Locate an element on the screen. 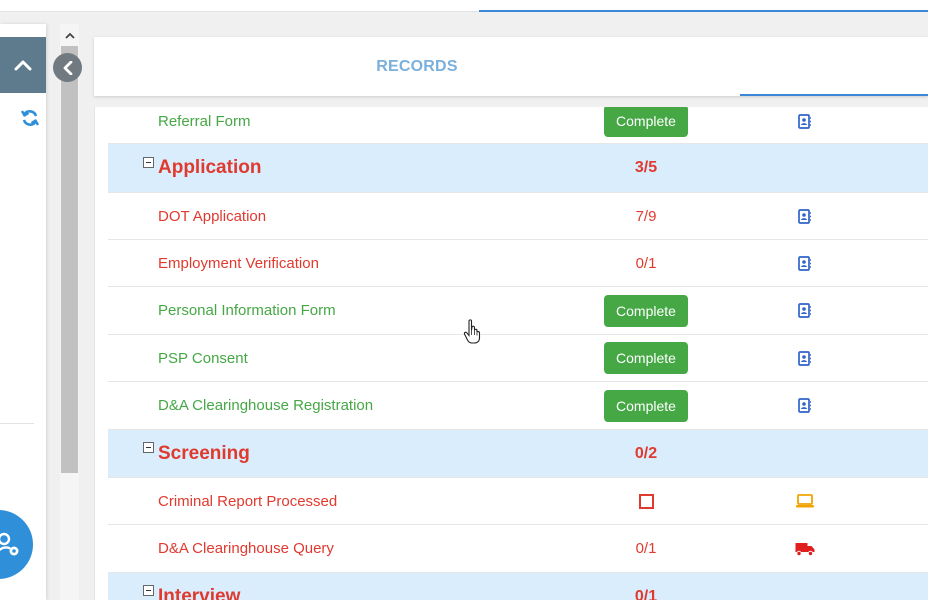 The width and height of the screenshot is (928, 600). hand-cursor-icon is located at coordinates (472, 331).